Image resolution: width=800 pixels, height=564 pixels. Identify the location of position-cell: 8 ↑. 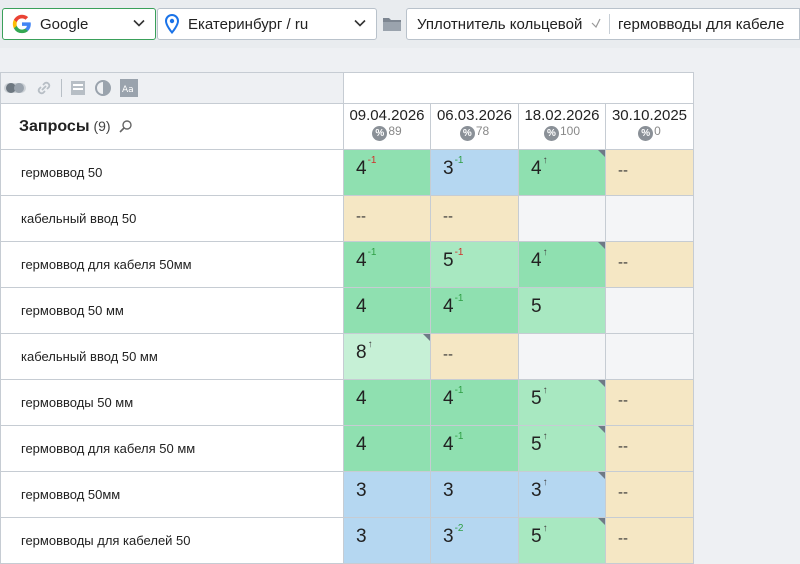
(387, 356).